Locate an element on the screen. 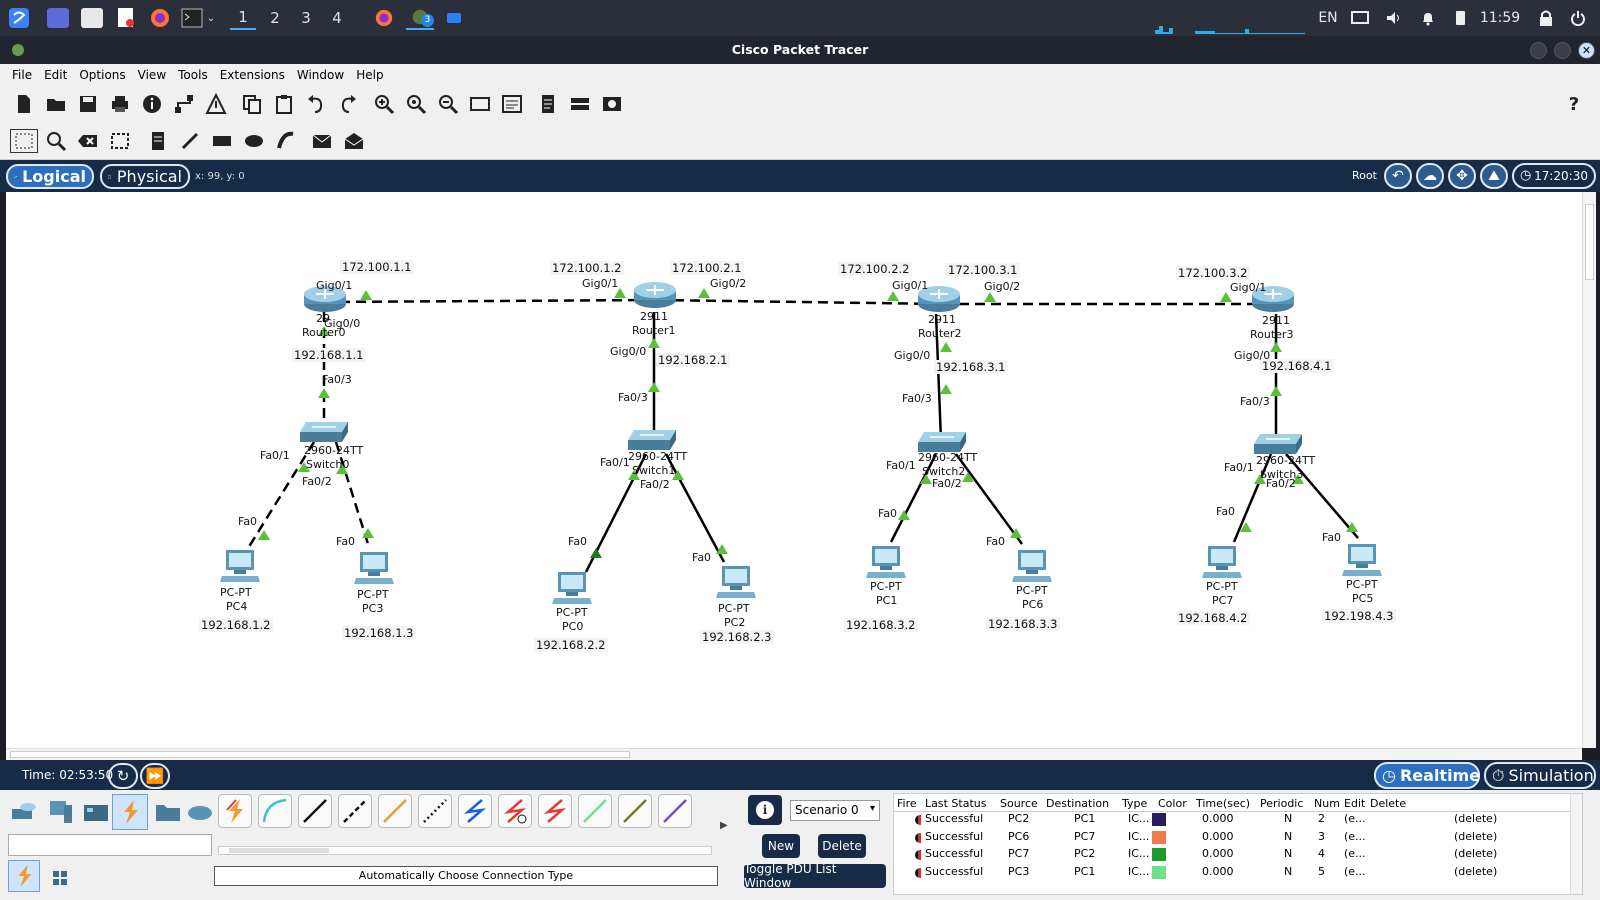 This screenshot has width=1600, height=900. workspace-vertical-scrollbar is located at coordinates (1589, 470).